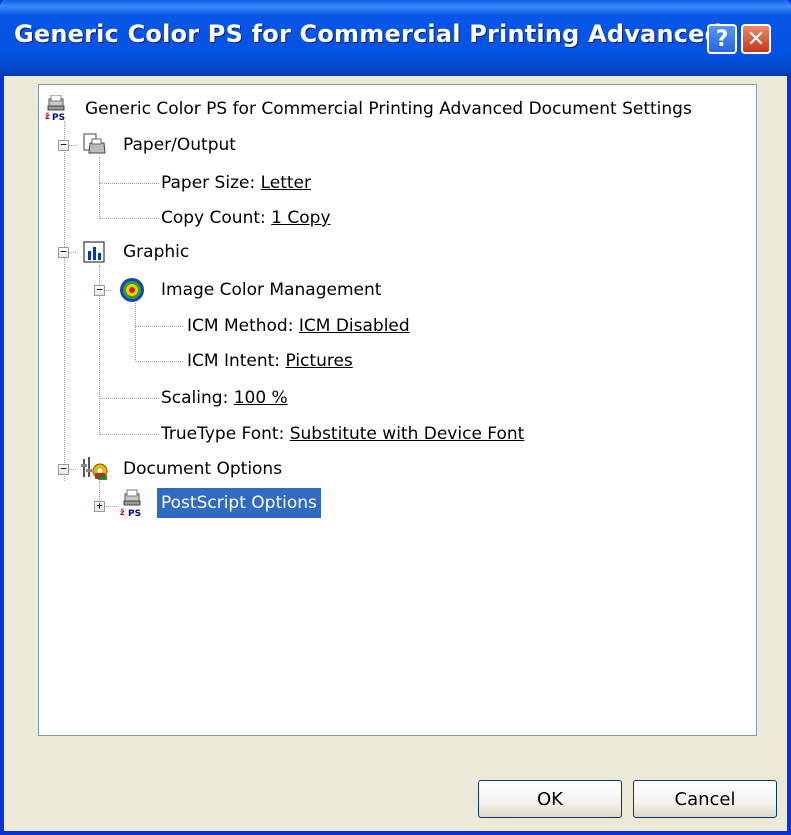 This screenshot has height=835, width=791. What do you see at coordinates (243, 326) in the screenshot?
I see `icm-method-label: ICM Method:` at bounding box center [243, 326].